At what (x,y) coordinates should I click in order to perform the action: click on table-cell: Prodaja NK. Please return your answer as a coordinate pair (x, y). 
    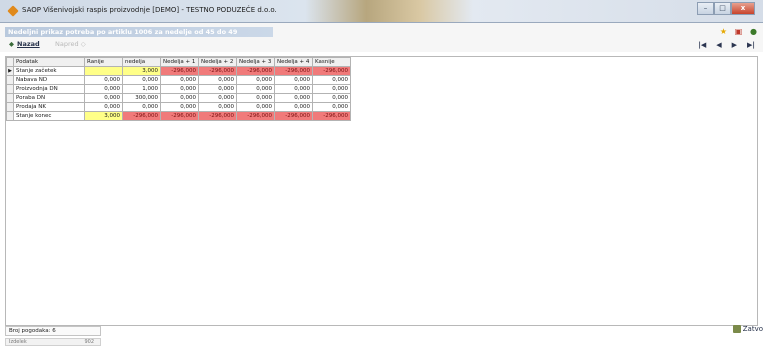
    Looking at the image, I should click on (49, 107).